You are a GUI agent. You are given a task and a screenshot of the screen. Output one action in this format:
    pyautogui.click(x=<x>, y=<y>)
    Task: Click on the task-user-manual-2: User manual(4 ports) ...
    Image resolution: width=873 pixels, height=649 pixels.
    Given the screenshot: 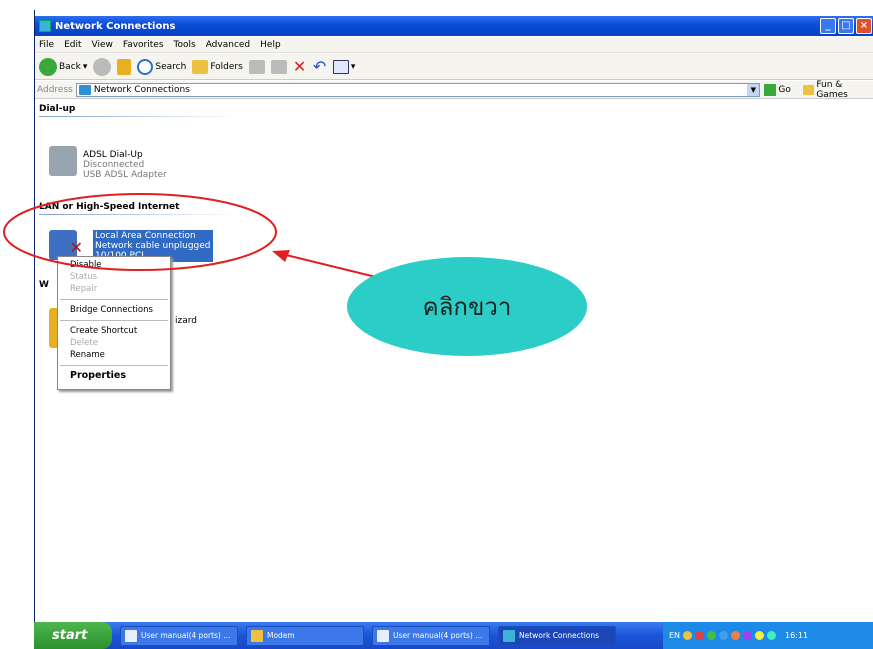 What is the action you would take?
    pyautogui.click(x=431, y=635)
    